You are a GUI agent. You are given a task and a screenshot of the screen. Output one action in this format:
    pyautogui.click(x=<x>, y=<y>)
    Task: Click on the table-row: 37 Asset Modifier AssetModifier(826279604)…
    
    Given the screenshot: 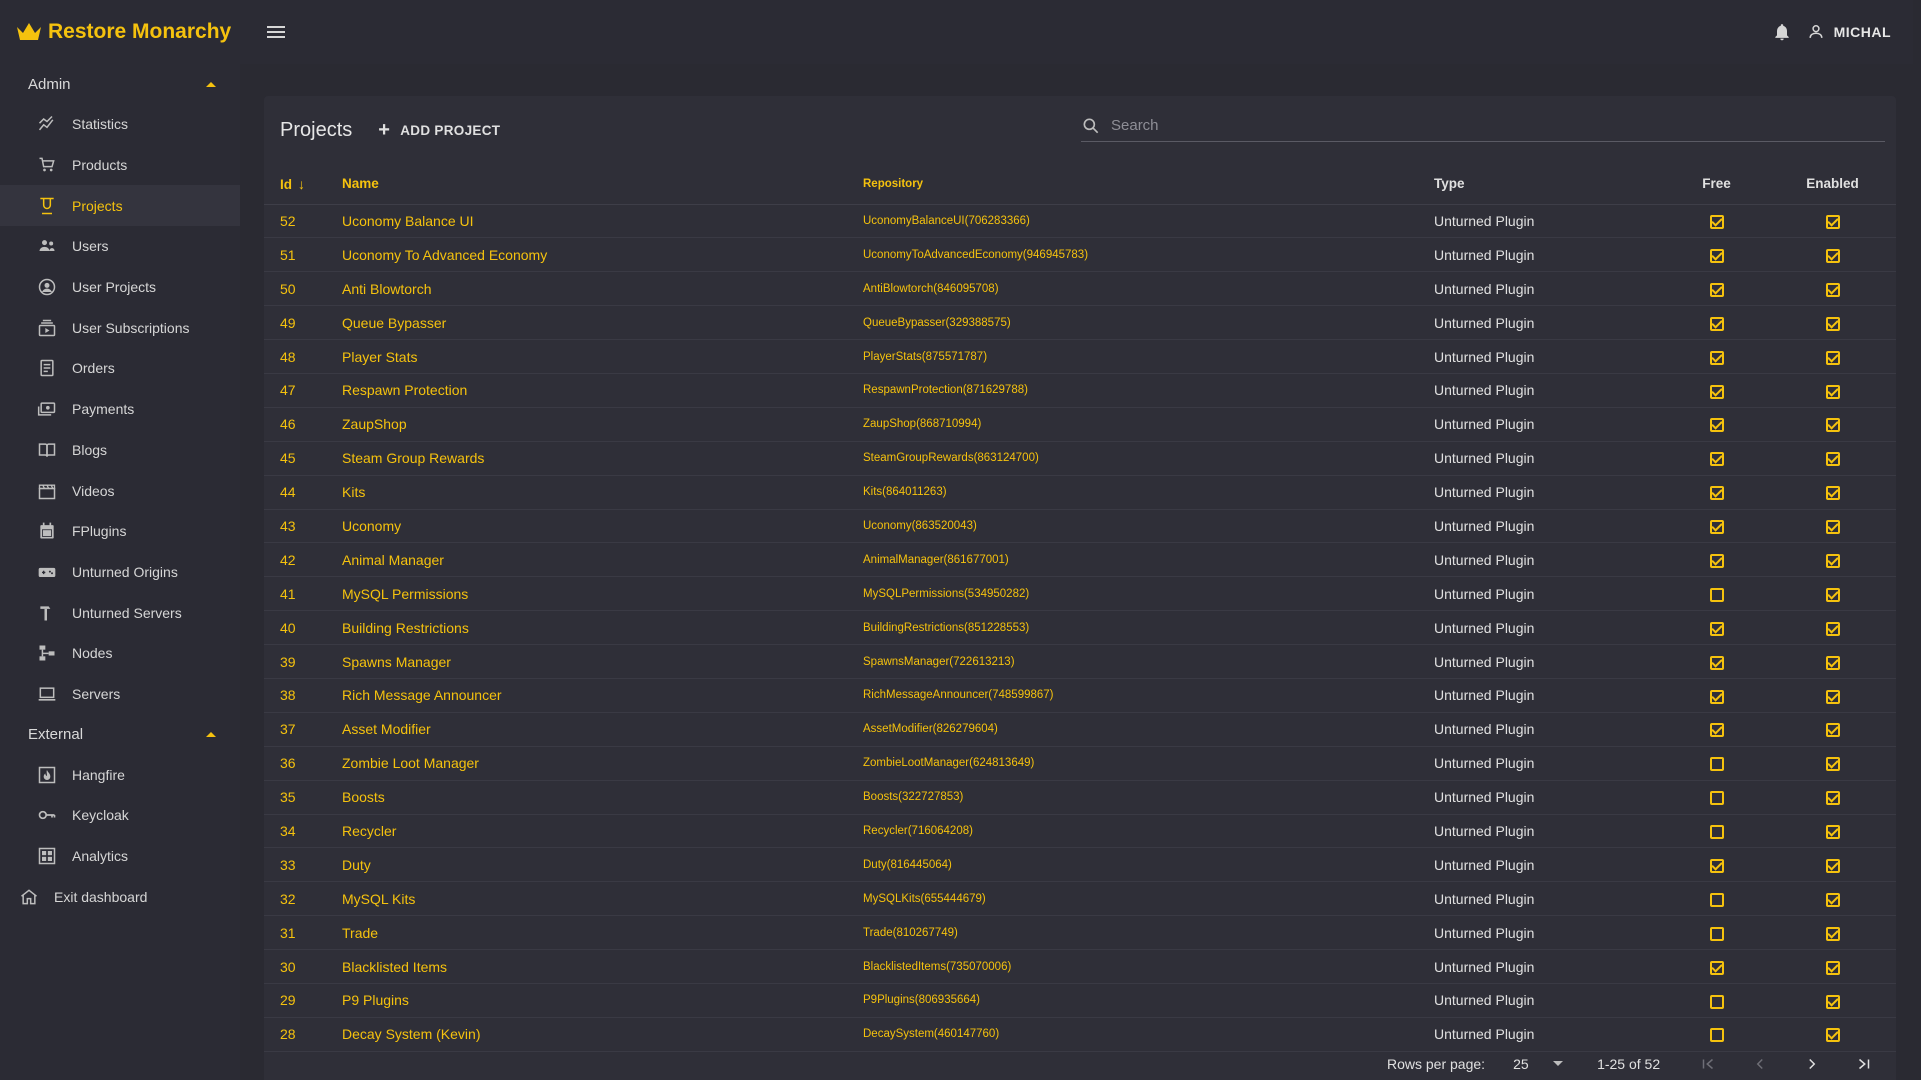 What is the action you would take?
    pyautogui.click(x=1080, y=729)
    